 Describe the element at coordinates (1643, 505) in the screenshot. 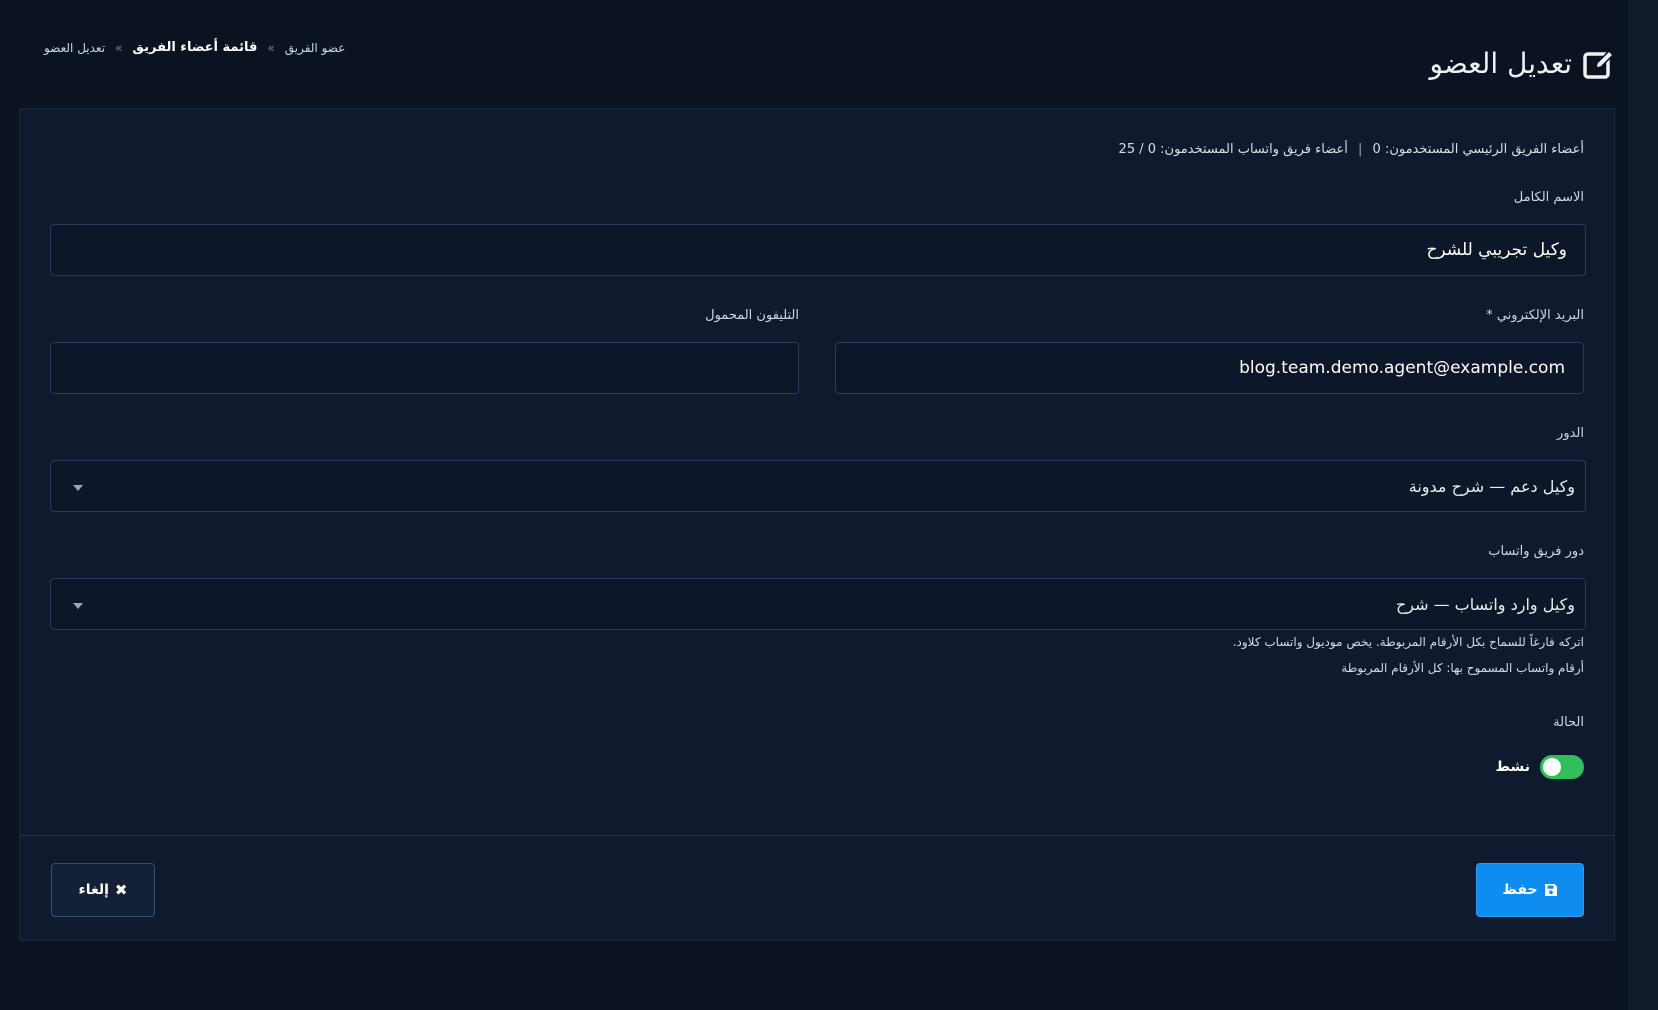

I see `scrollbar-track` at that location.